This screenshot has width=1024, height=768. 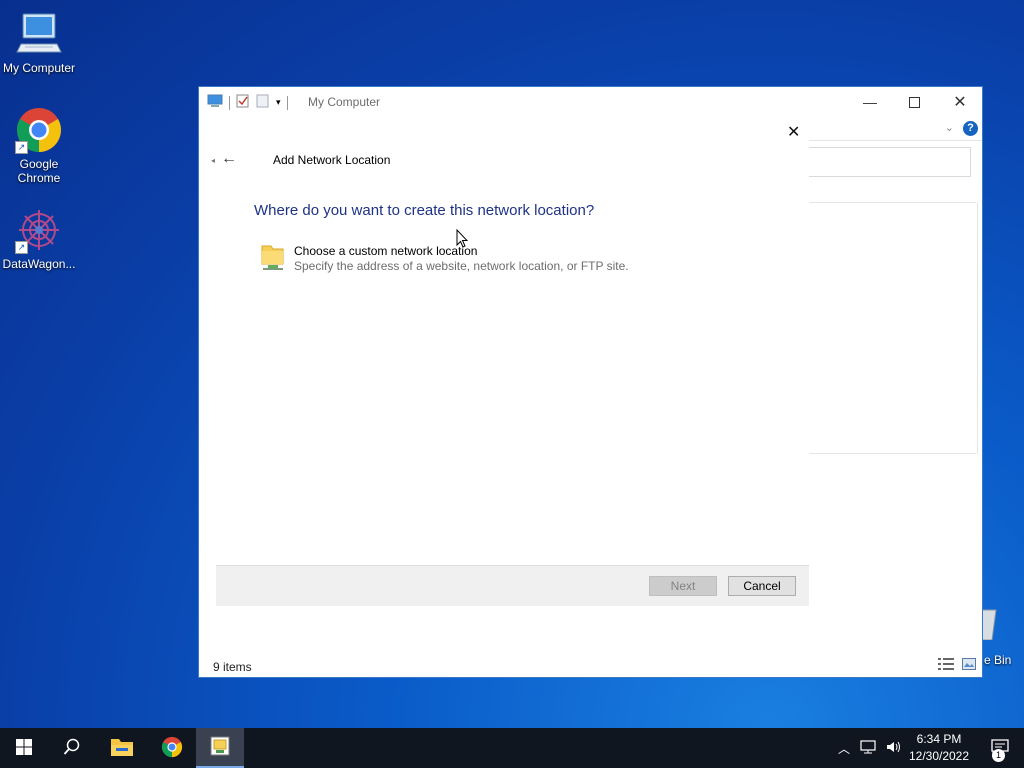 I want to click on minimize-icon: —, so click(x=870, y=102).